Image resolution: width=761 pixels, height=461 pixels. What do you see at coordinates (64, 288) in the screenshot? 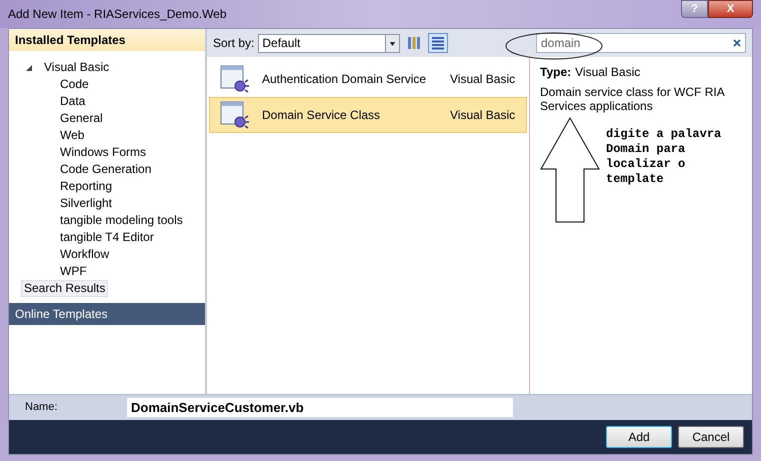
I see `tree-item: Search Results` at bounding box center [64, 288].